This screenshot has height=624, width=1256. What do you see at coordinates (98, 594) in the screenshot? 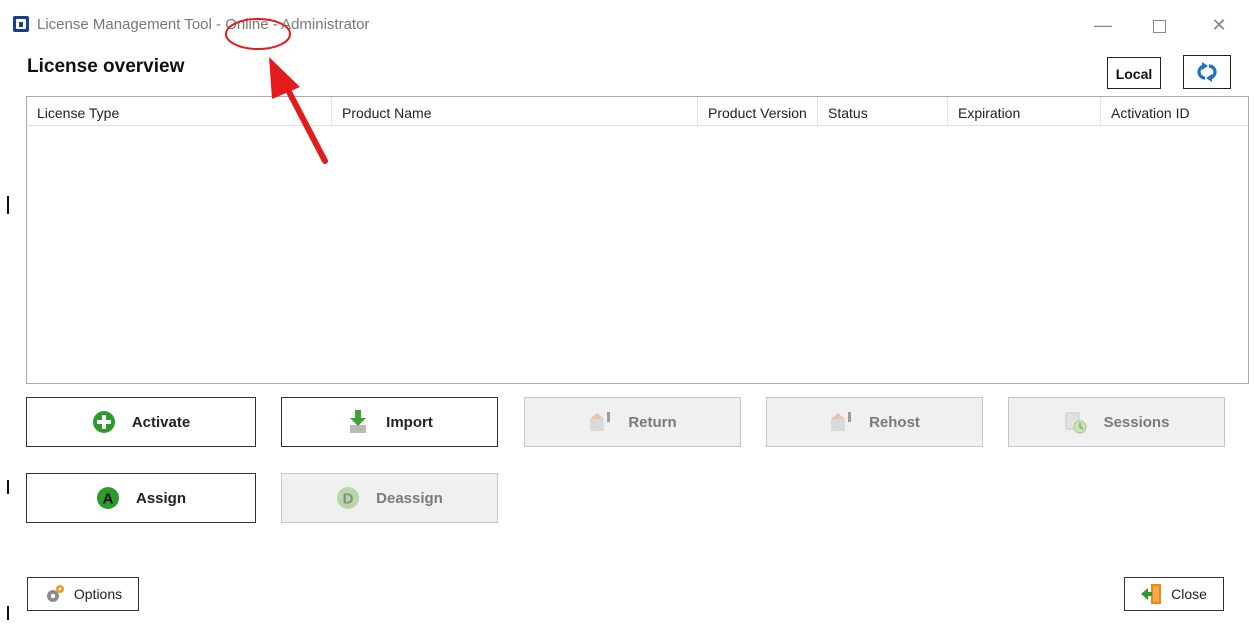
I see `options-label: Options` at bounding box center [98, 594].